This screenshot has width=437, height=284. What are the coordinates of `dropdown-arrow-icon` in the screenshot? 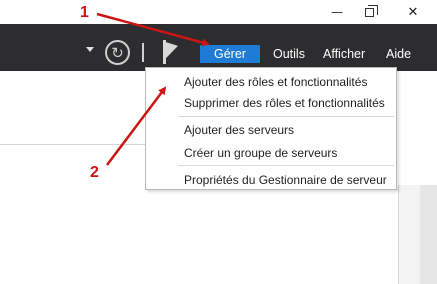 It's located at (90, 49).